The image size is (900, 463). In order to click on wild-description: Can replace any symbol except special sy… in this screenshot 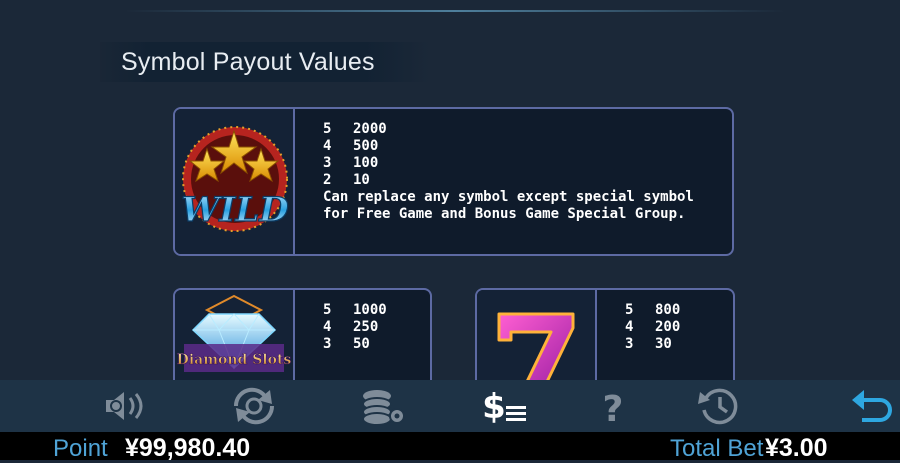, I will do `click(508, 205)`.